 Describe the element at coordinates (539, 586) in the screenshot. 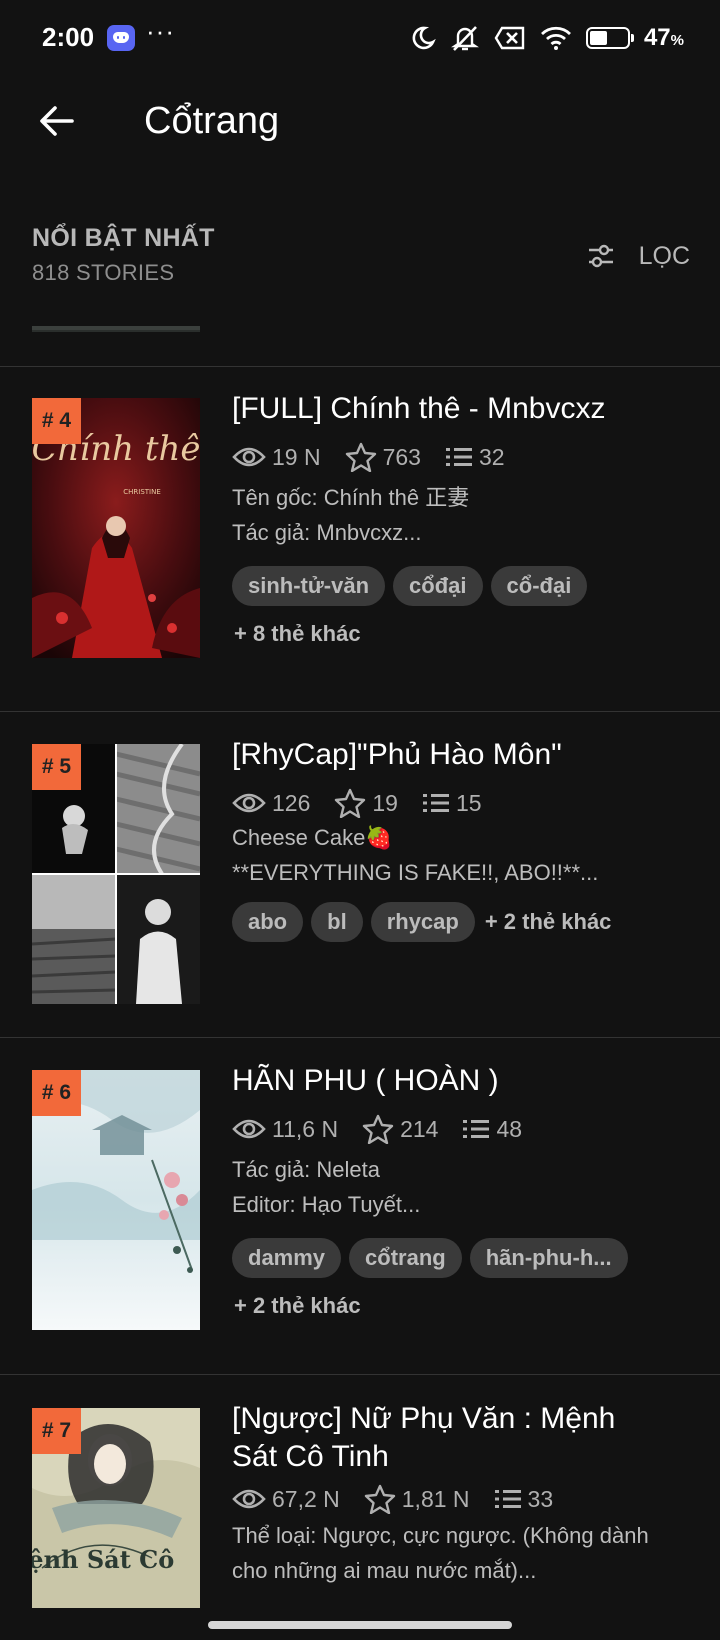

I see `tag-chip: cổ-đại` at that location.